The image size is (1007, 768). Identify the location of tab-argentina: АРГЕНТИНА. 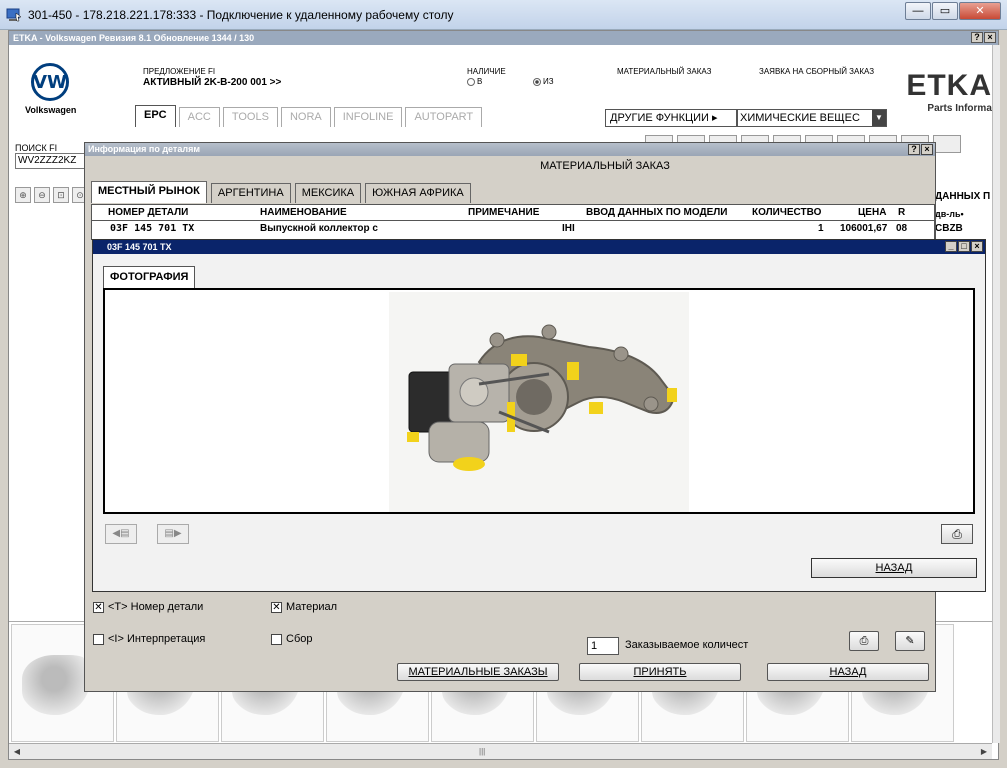
(250, 193).